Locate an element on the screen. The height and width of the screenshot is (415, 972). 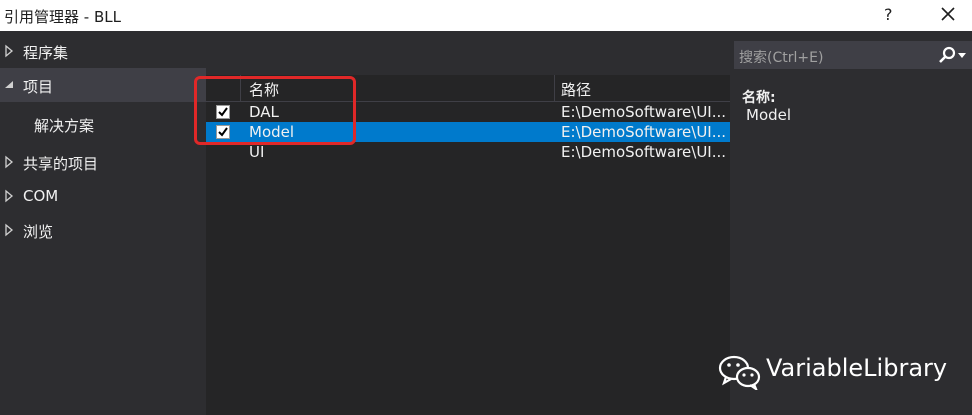
sidebar-item-projects: 项目 is located at coordinates (103, 85).